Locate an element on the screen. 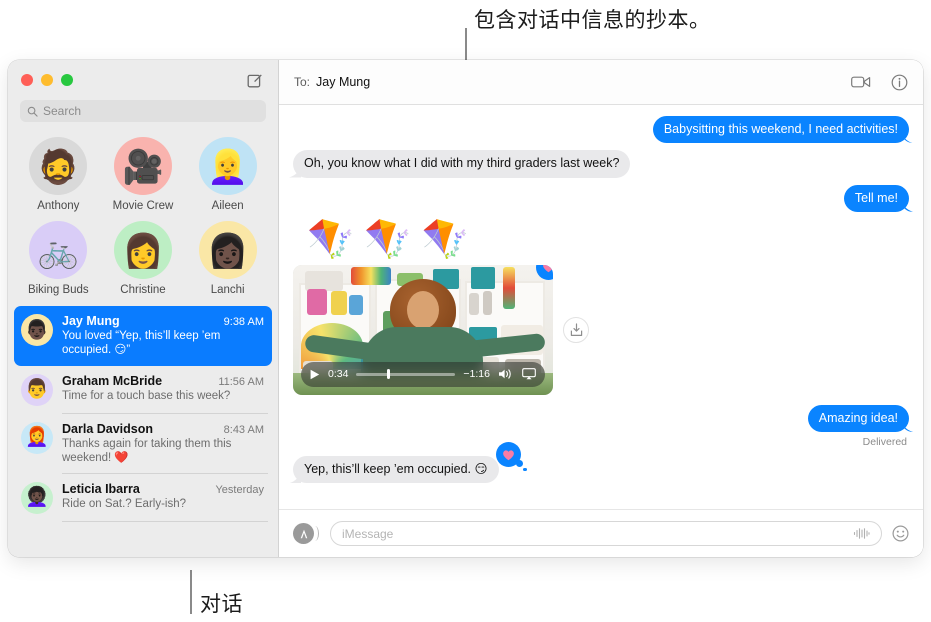 This screenshot has height=622, width=931. video-scrubber-knob is located at coordinates (389, 374).